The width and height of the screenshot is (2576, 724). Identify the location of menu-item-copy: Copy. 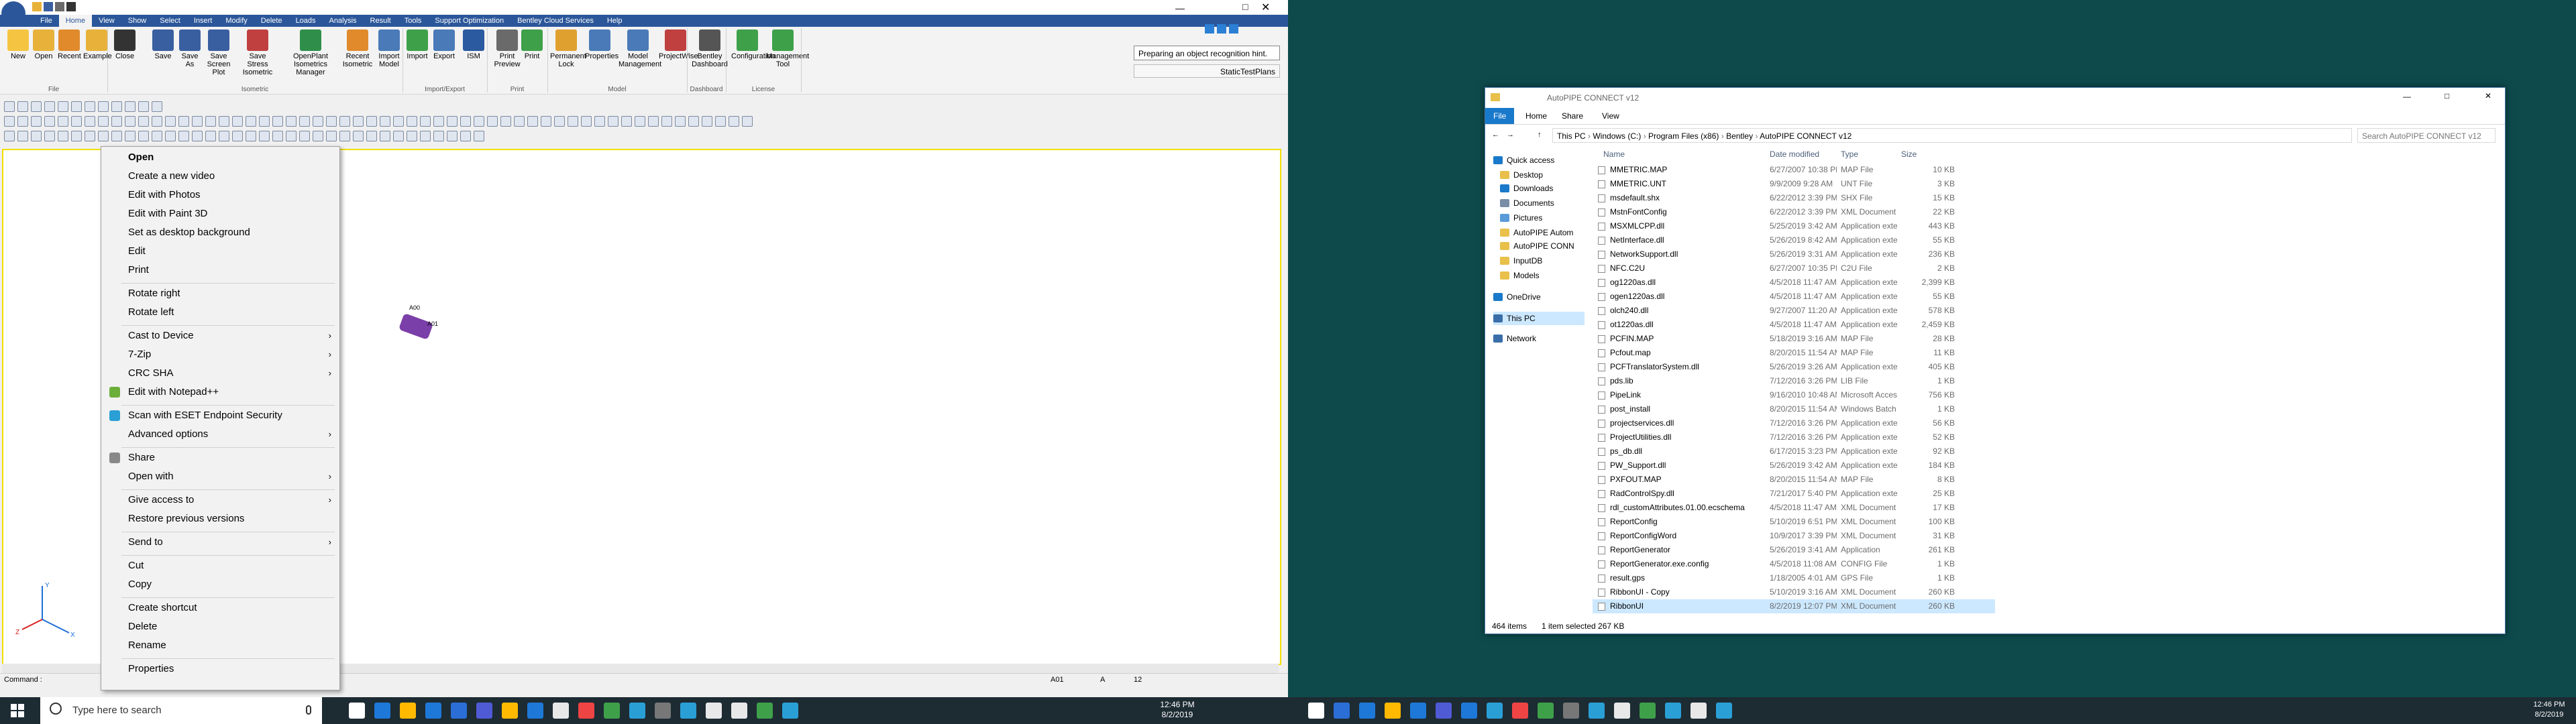
(220, 585).